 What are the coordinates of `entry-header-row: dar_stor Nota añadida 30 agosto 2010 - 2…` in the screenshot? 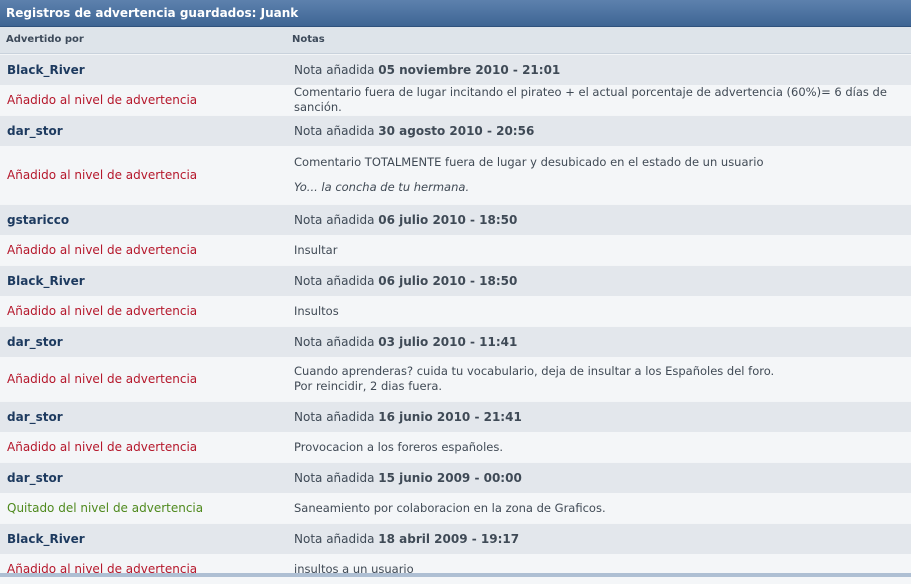 It's located at (455, 130).